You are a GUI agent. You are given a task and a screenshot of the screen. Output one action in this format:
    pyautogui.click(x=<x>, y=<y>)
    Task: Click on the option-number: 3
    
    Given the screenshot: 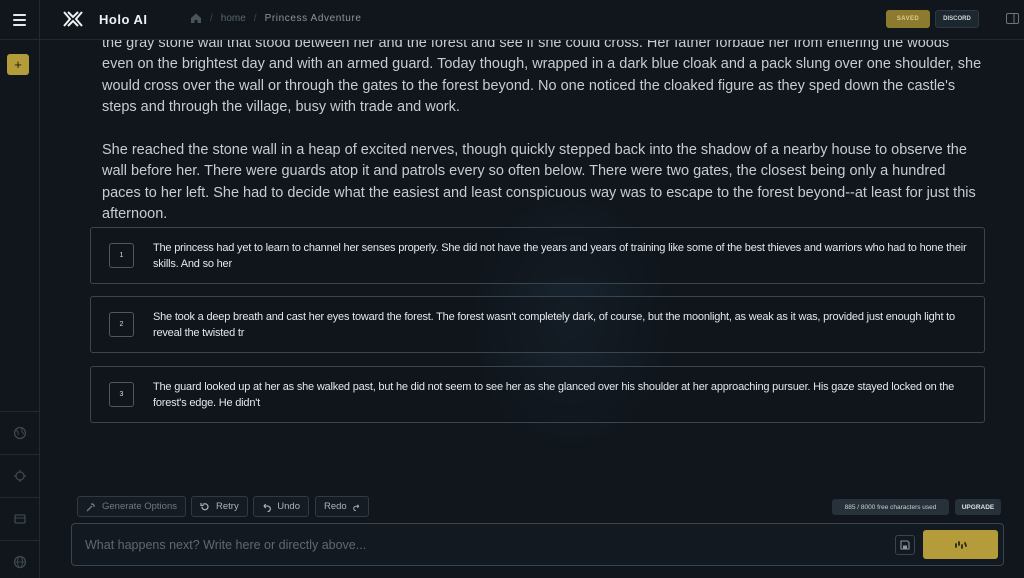 What is the action you would take?
    pyautogui.click(x=121, y=394)
    